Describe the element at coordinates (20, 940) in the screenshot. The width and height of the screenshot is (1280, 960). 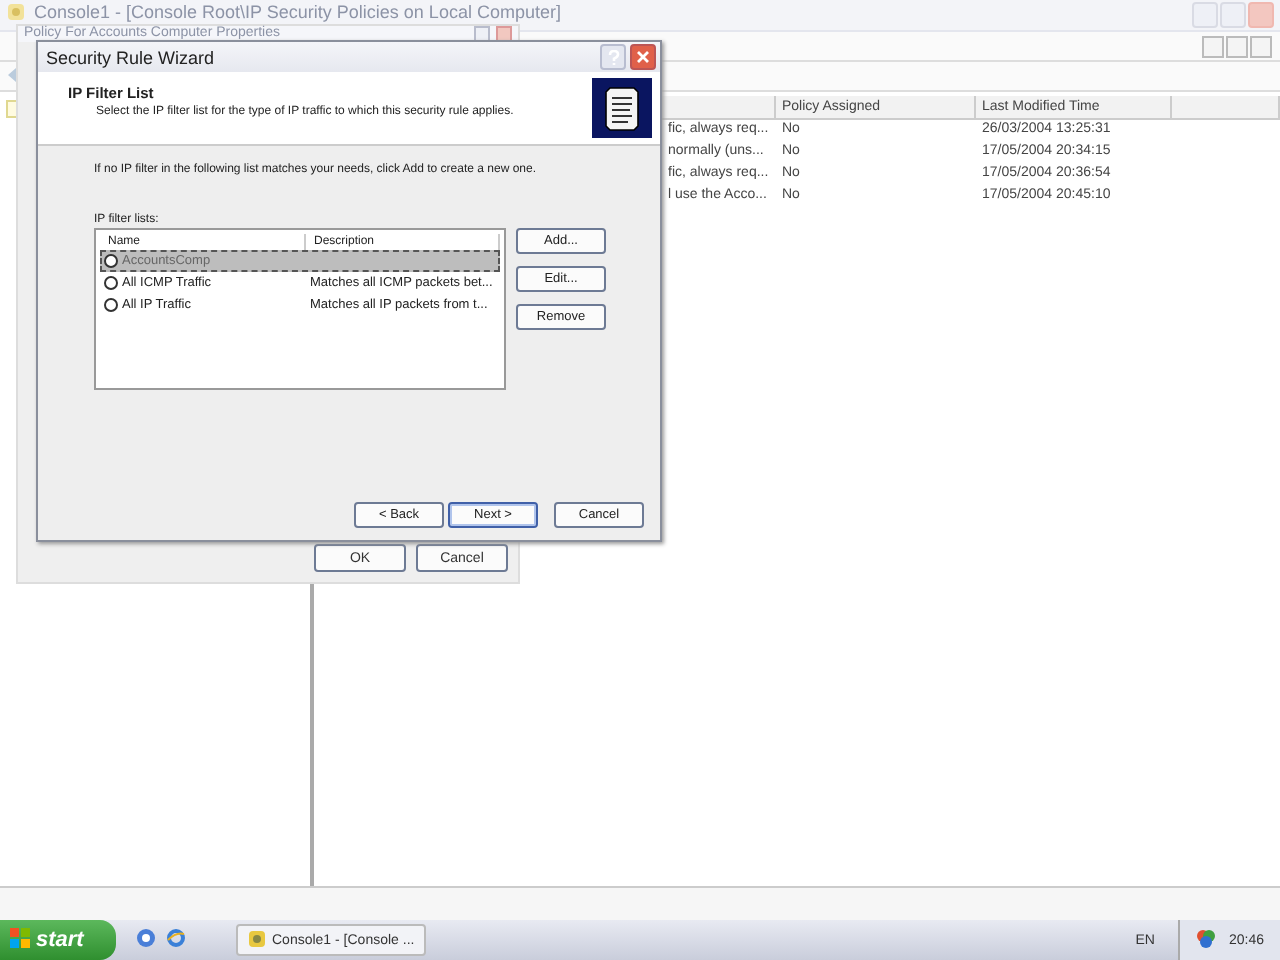
I see `windows-logo-icon` at that location.